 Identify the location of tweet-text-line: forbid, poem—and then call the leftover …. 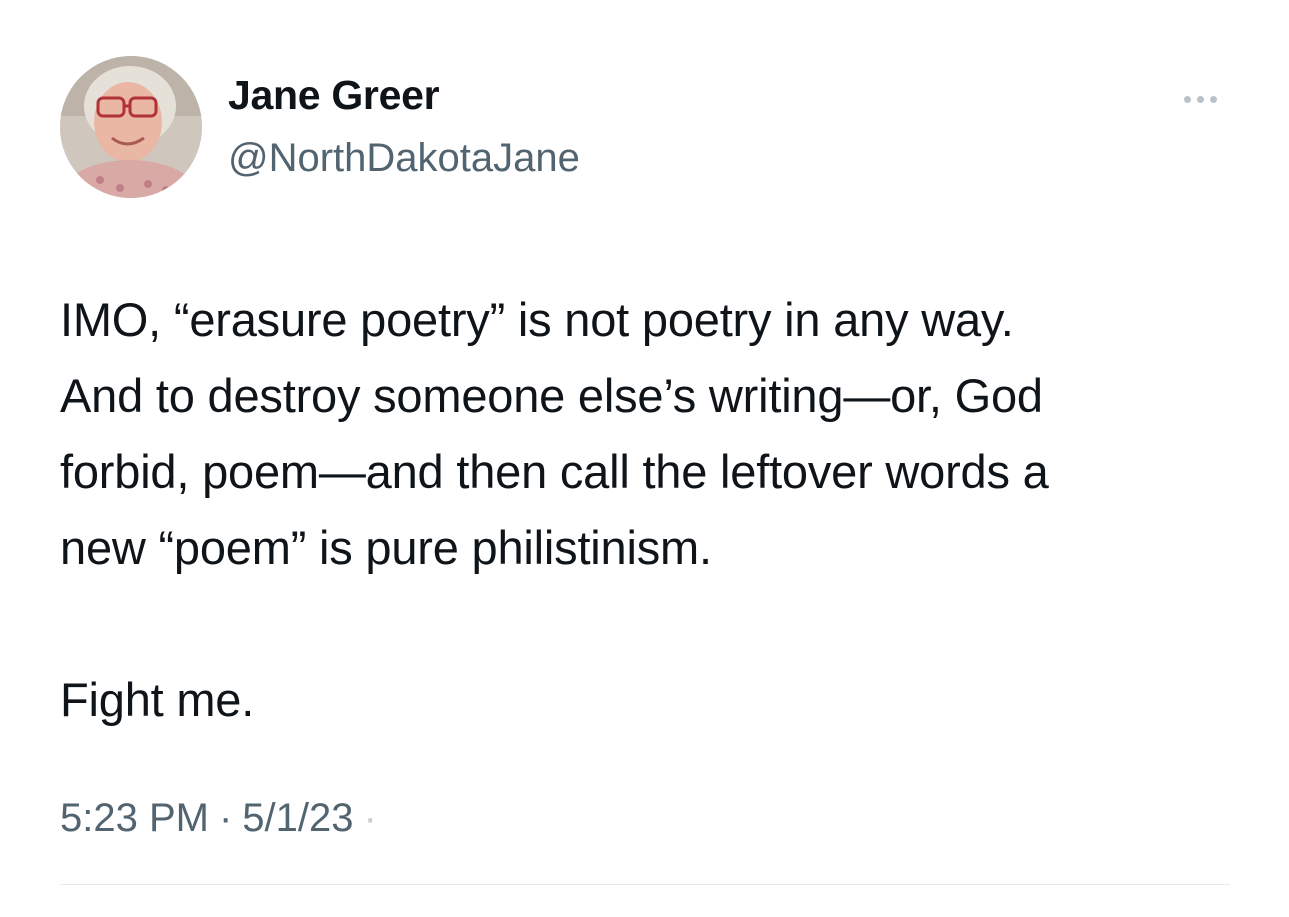
(554, 471).